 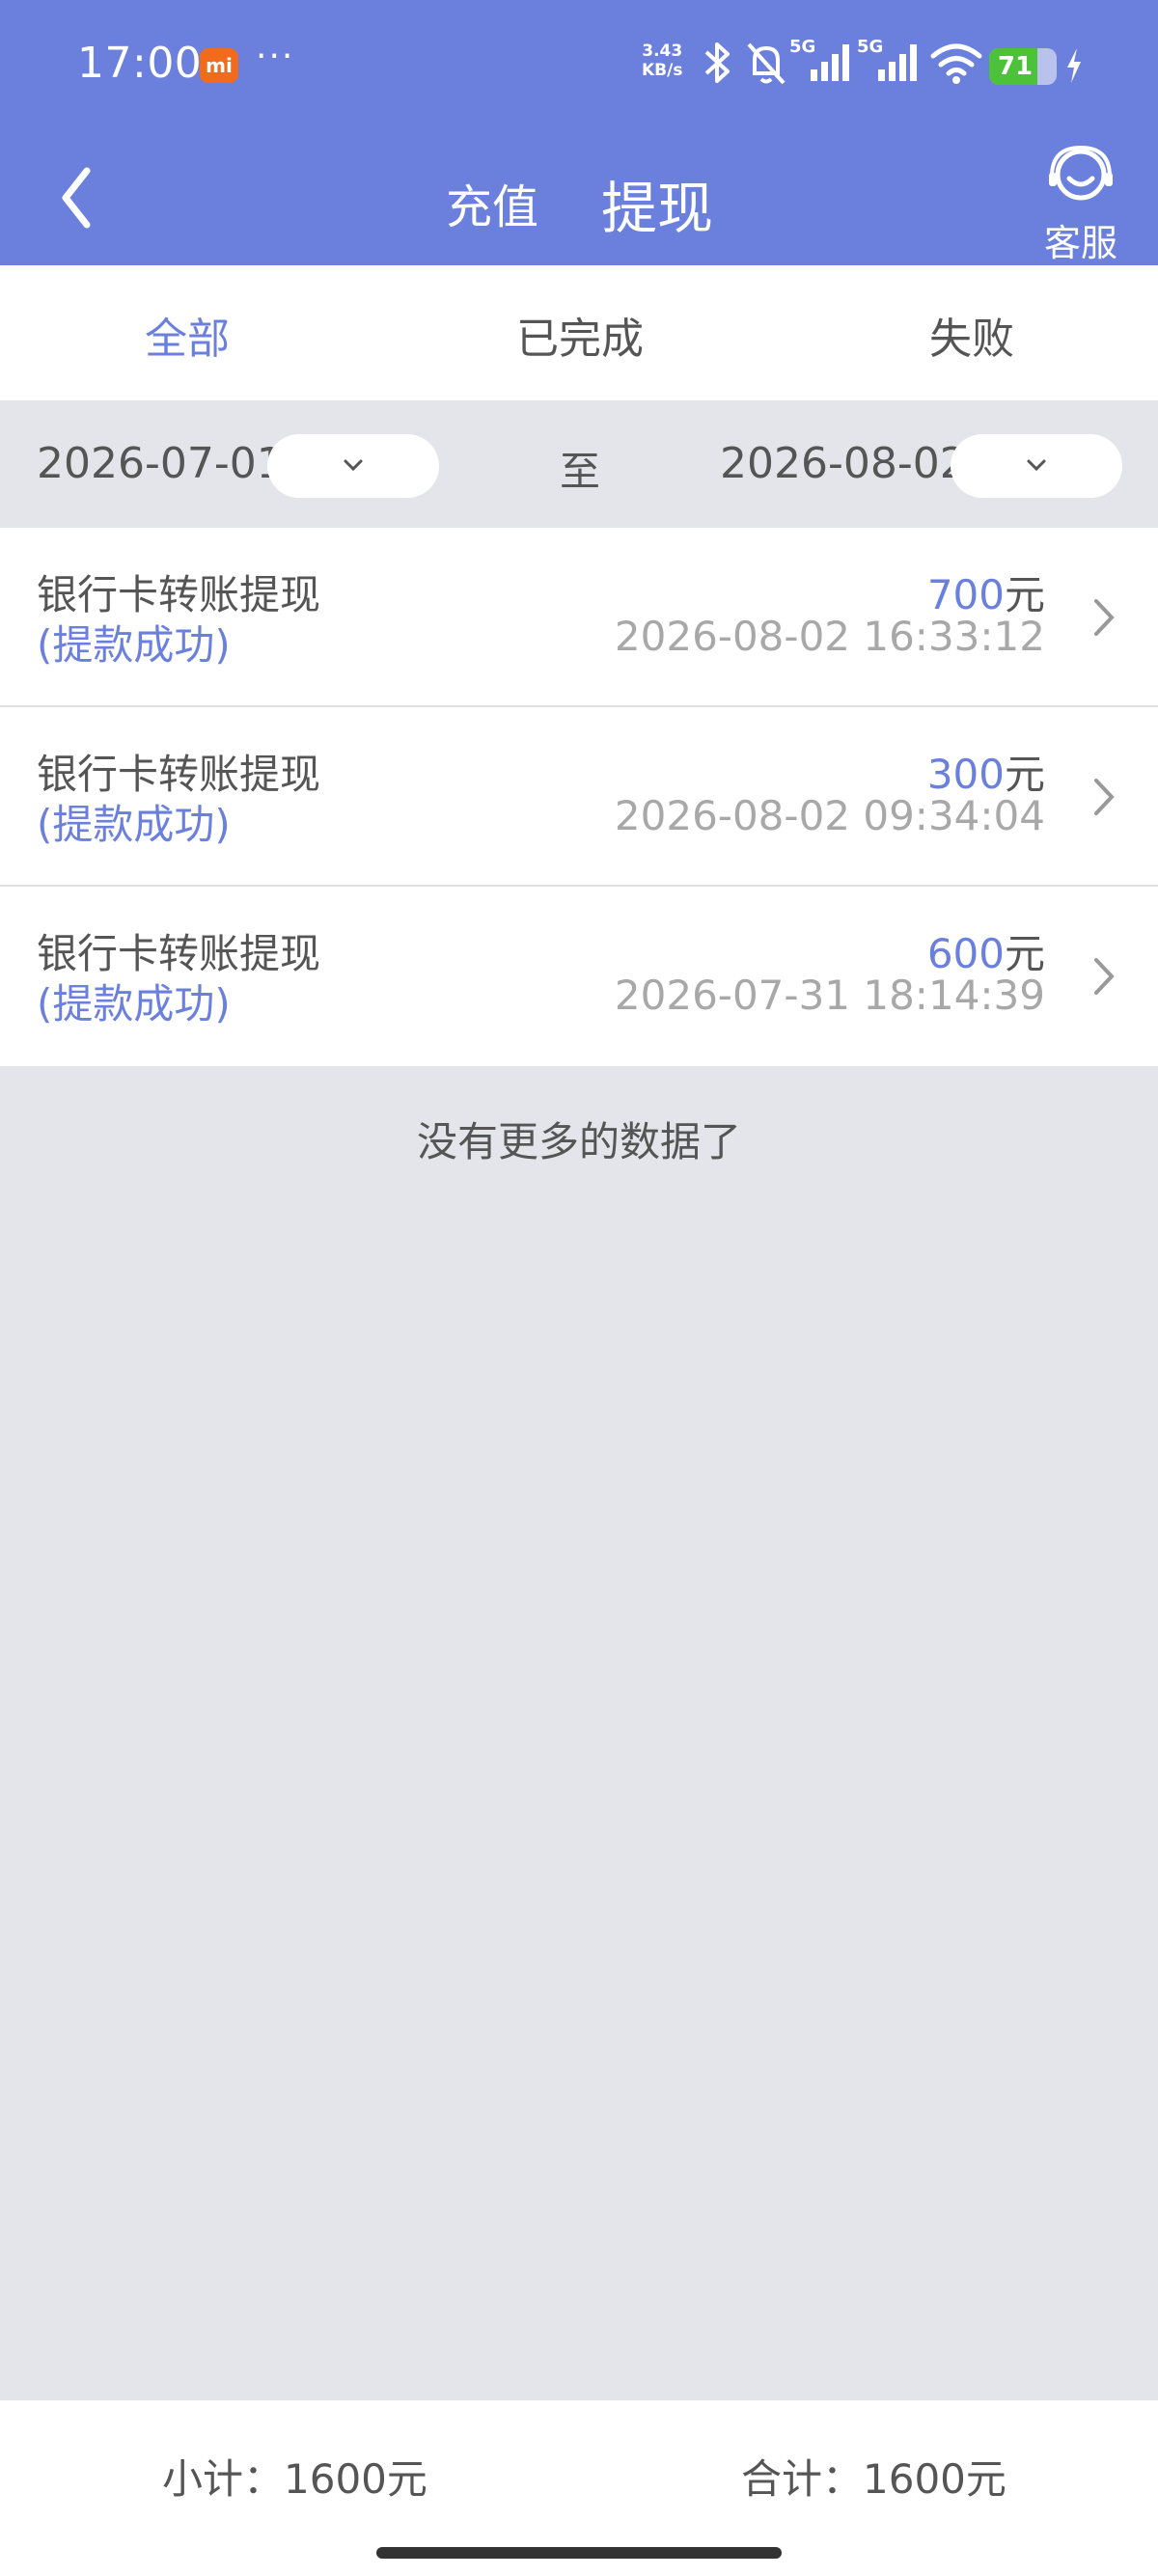 I want to click on record-time: 2026-08-02 09:34:04, so click(x=829, y=816).